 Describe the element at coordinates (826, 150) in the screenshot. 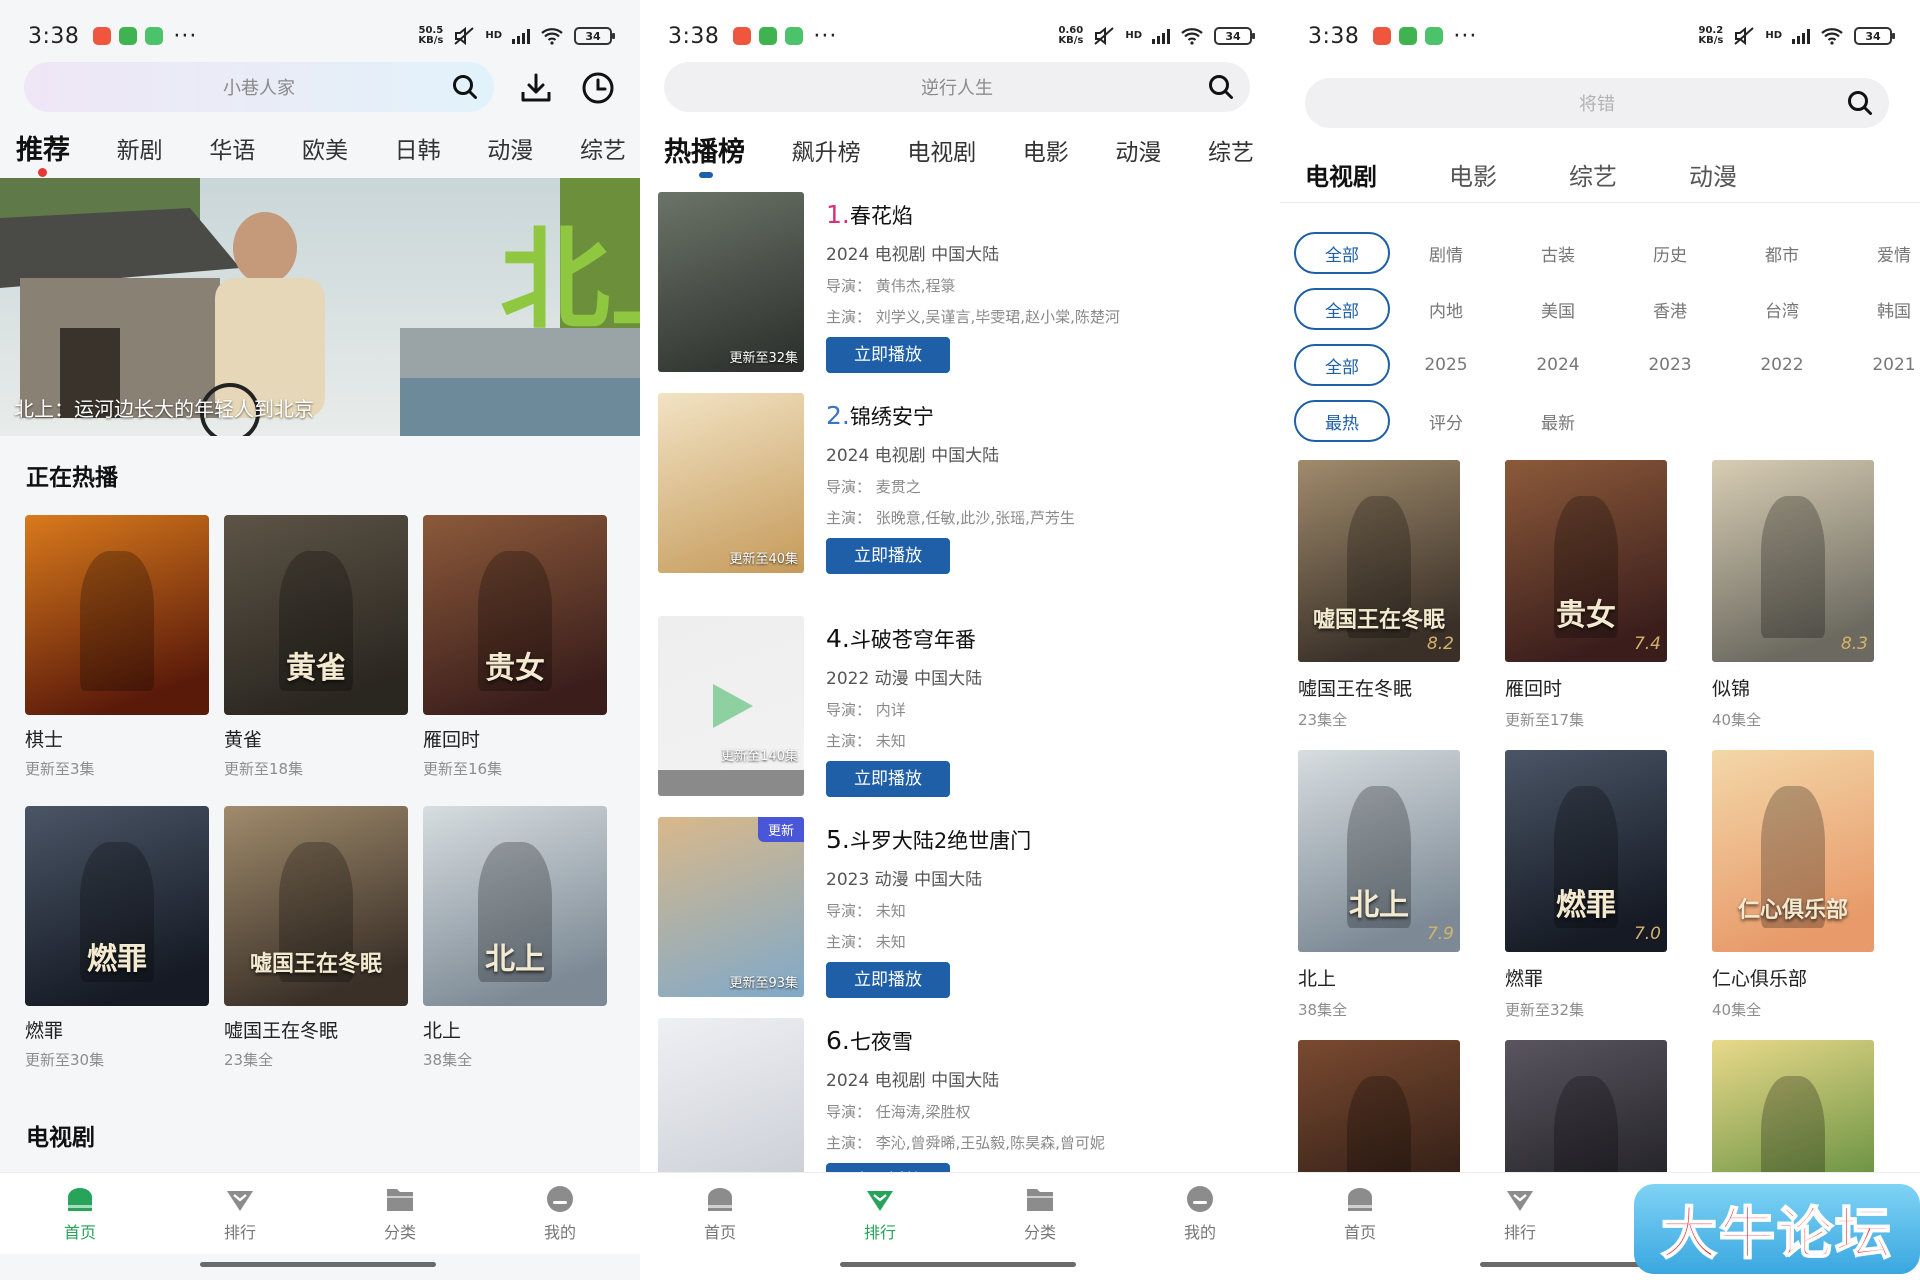

I see `tab-rising: 飙升榜` at that location.